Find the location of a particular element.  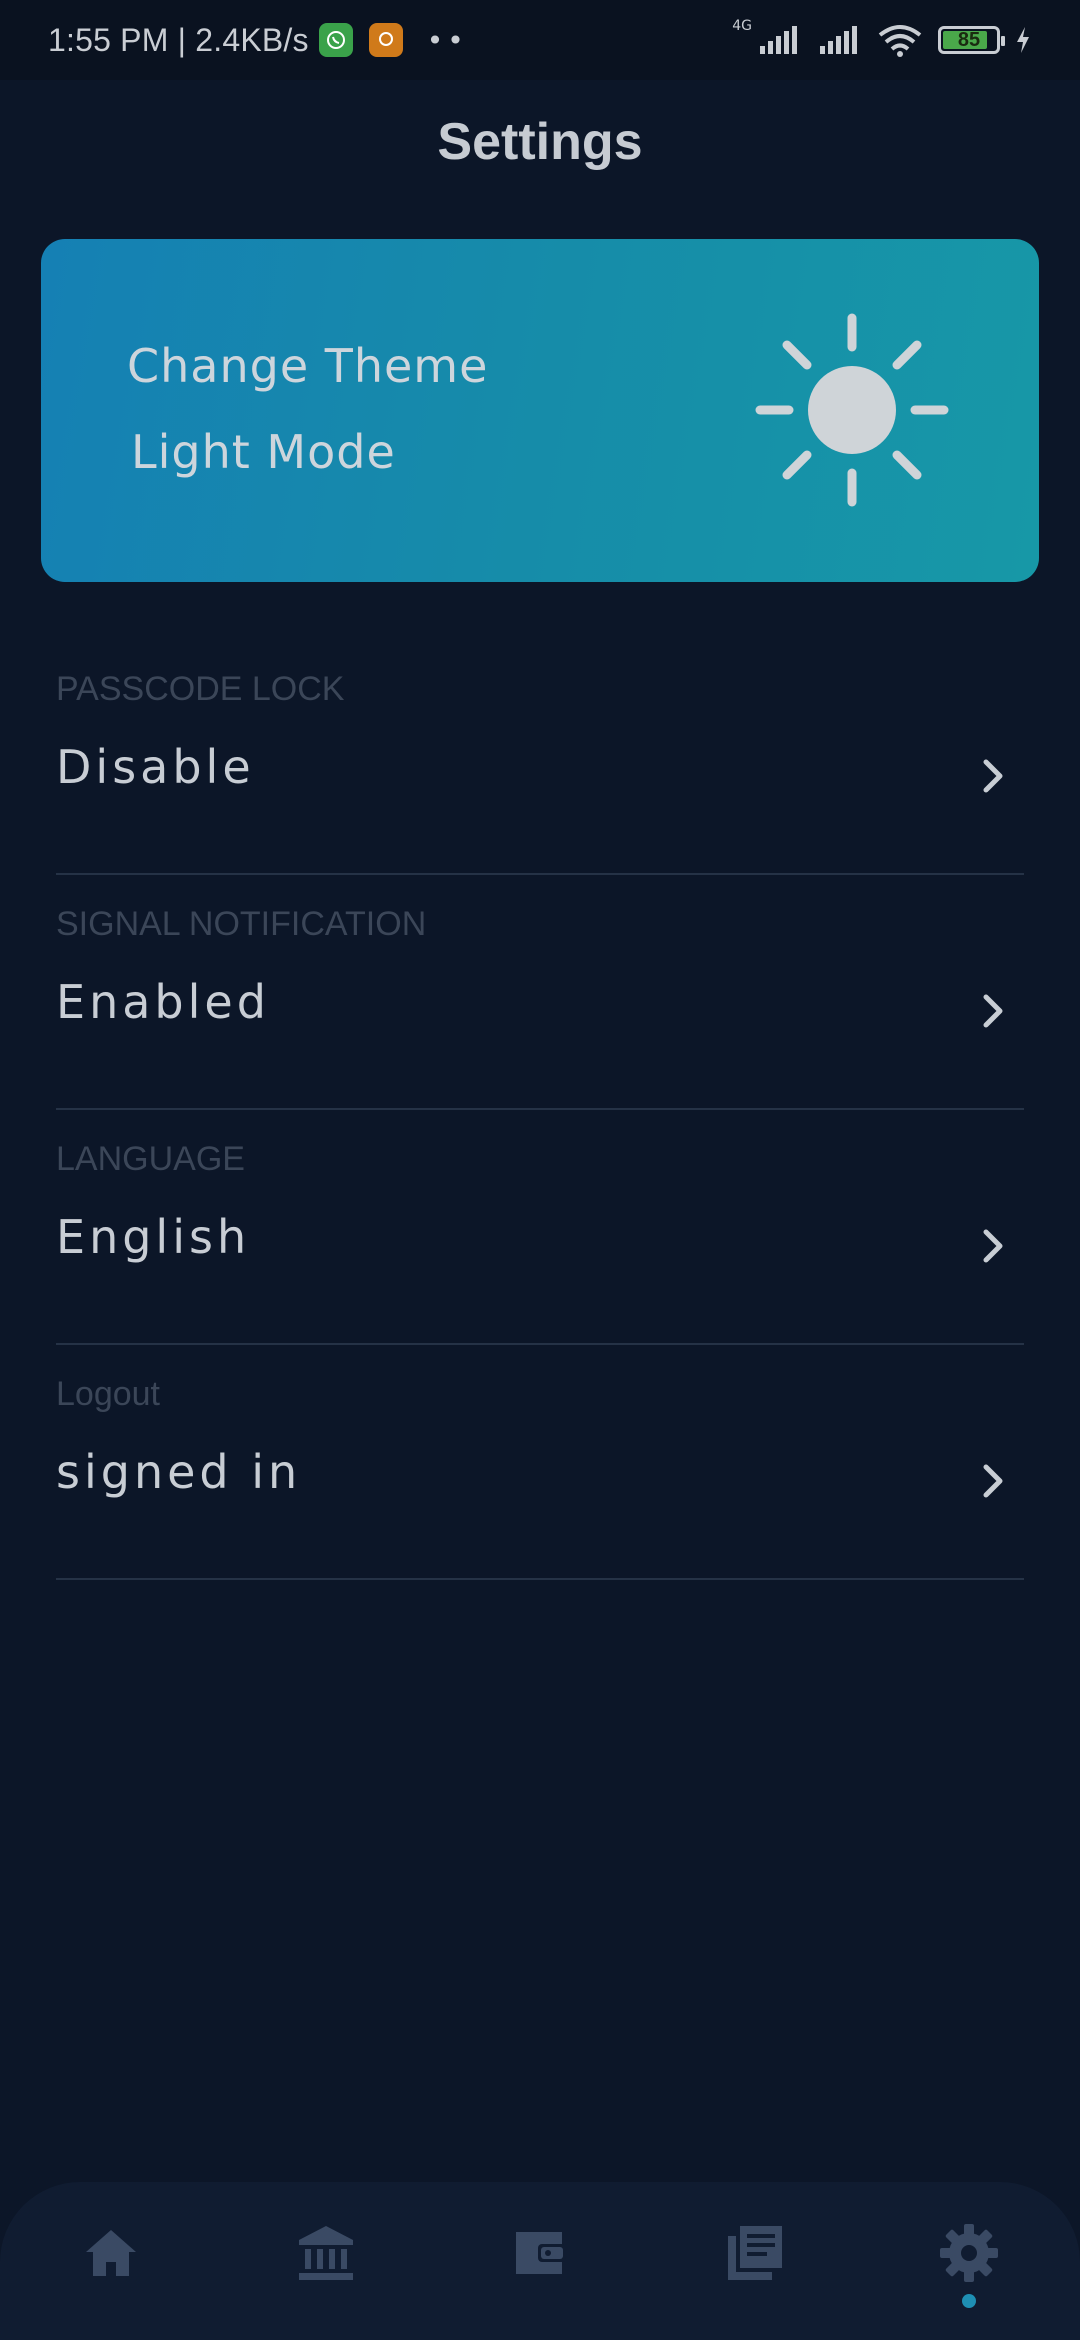

battery-level: 85 is located at coordinates (969, 39).